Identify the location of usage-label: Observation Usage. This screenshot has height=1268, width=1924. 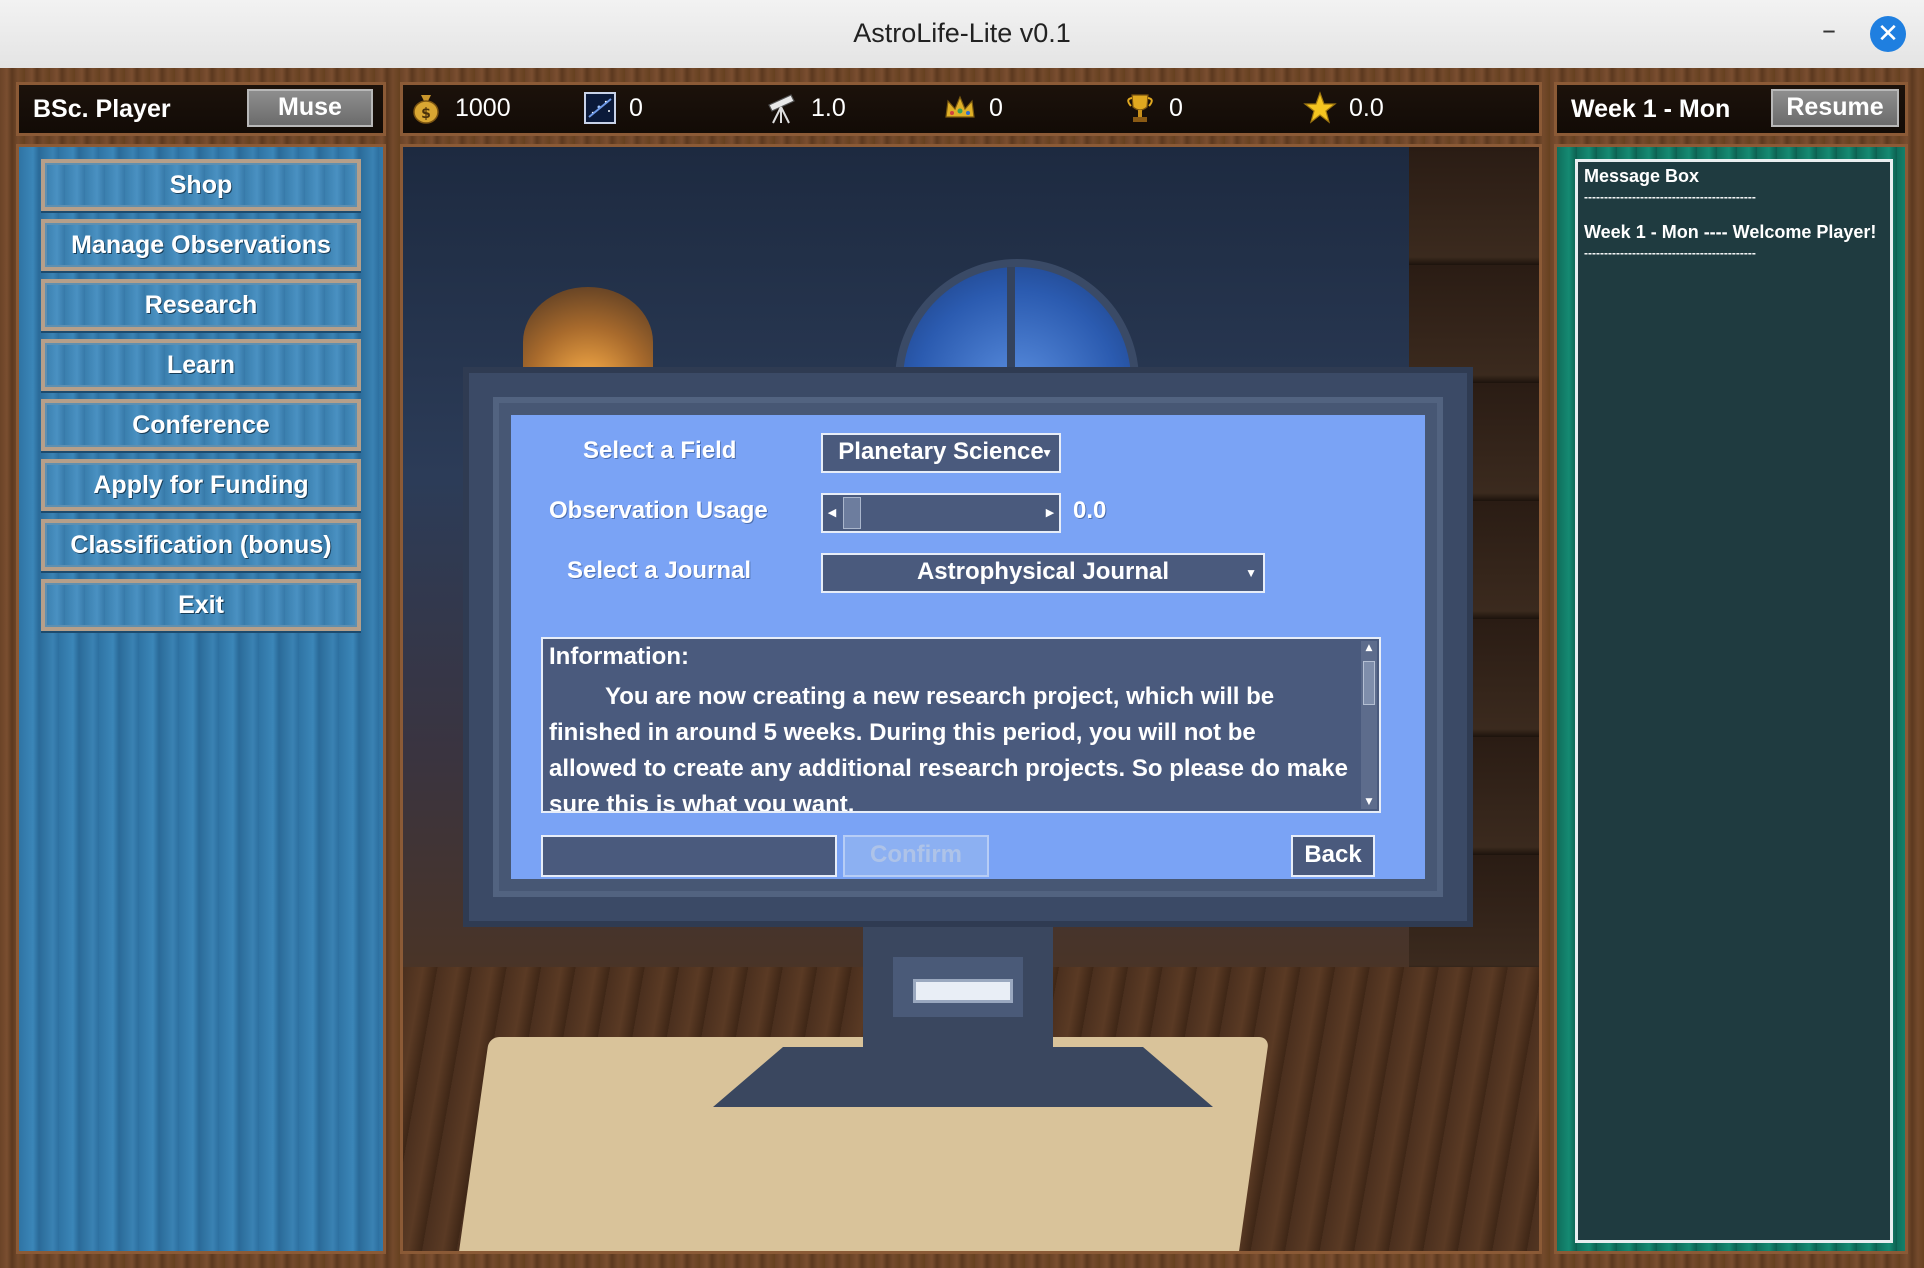
(658, 510).